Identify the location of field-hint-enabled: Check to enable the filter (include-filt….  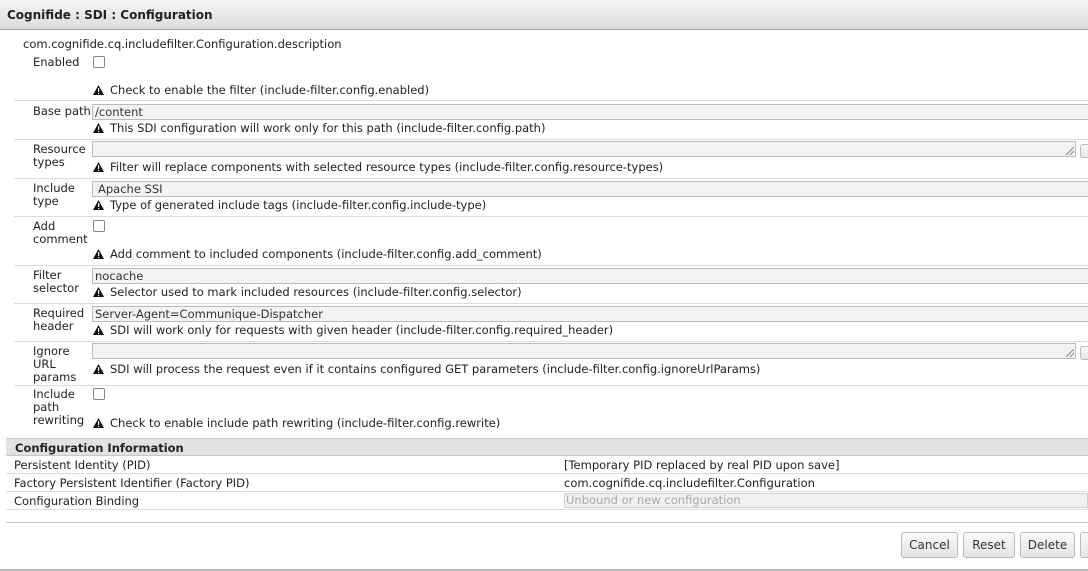
(261, 90).